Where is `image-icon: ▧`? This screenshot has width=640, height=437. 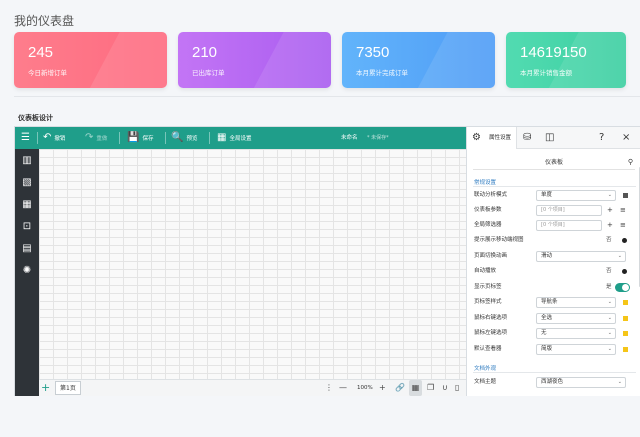
image-icon: ▧ is located at coordinates (27, 183).